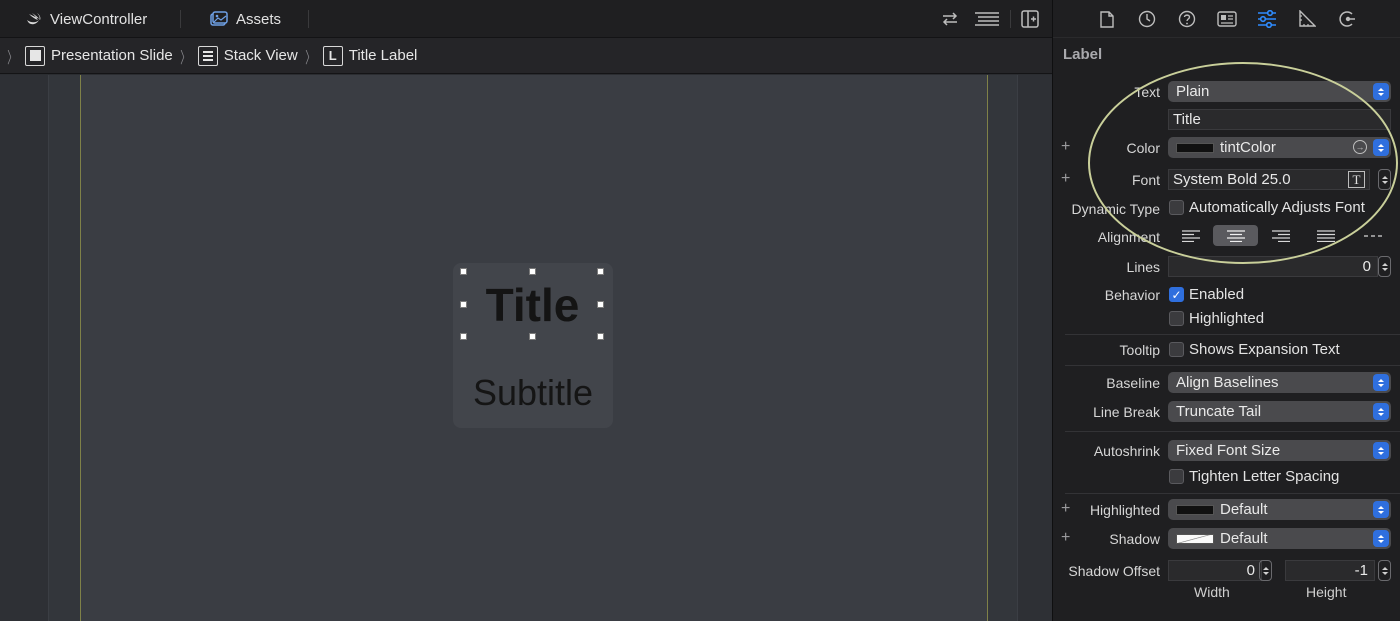 This screenshot has height=621, width=1400. What do you see at coordinates (1176, 476) in the screenshot?
I see `tighten-spacing-checkbox` at bounding box center [1176, 476].